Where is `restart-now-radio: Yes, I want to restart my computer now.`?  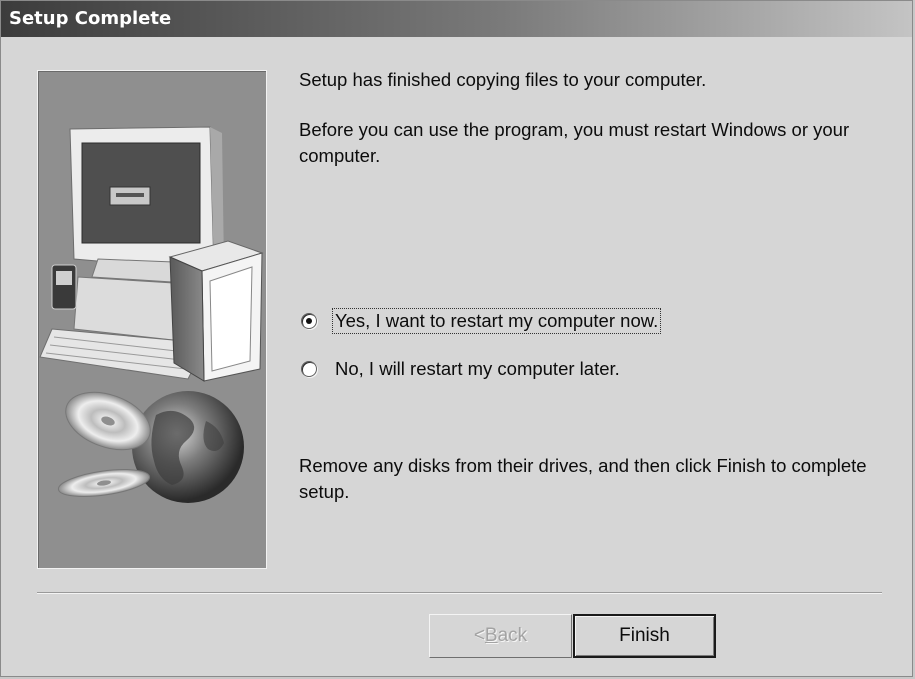 restart-now-radio: Yes, I want to restart my computer now. is located at coordinates (481, 321).